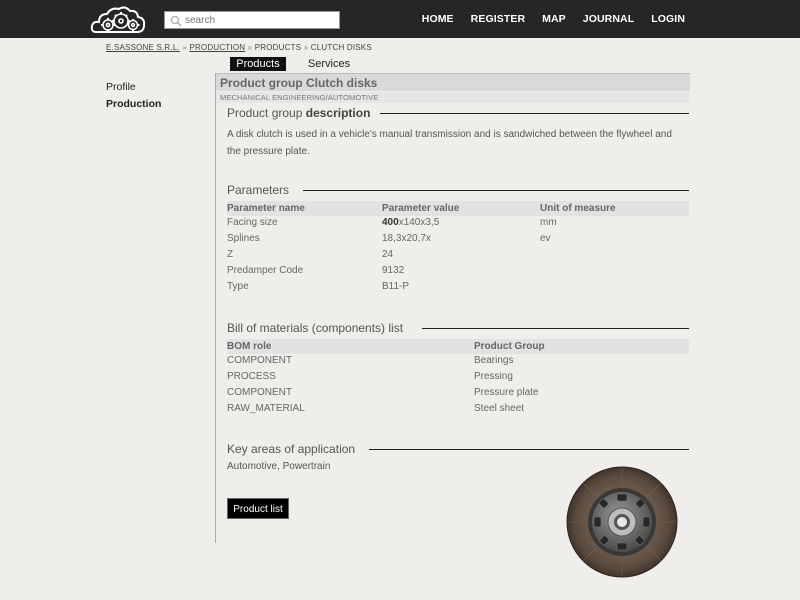  What do you see at coordinates (493, 376) in the screenshot?
I see `bom-product-group: Pressing` at bounding box center [493, 376].